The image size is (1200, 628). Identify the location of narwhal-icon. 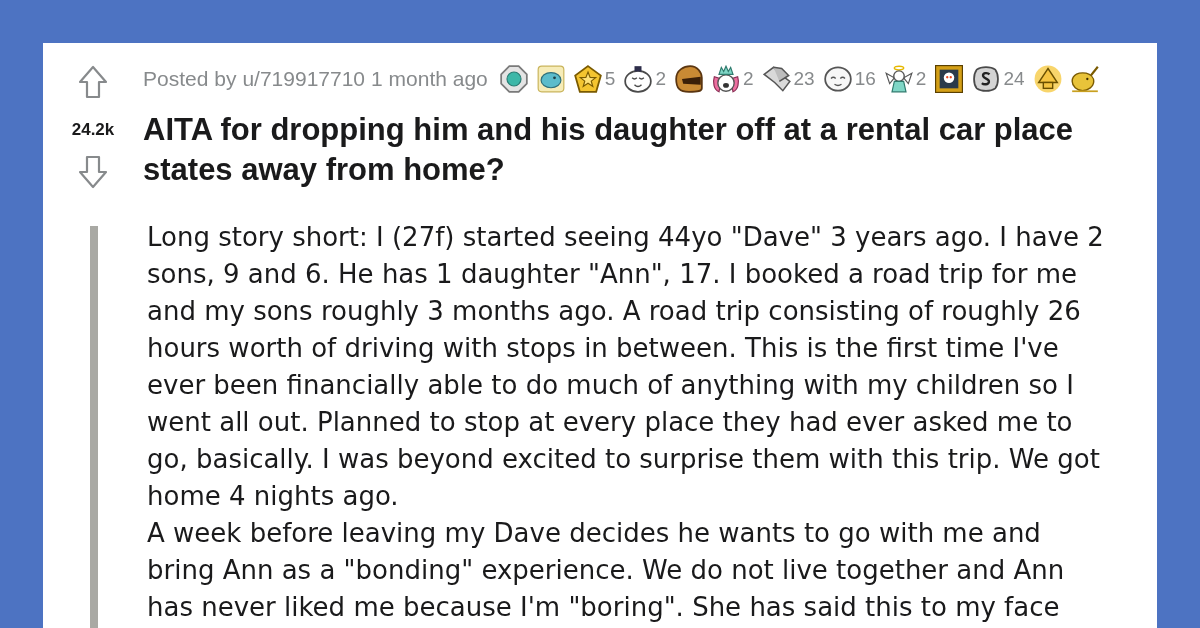
(1084, 79).